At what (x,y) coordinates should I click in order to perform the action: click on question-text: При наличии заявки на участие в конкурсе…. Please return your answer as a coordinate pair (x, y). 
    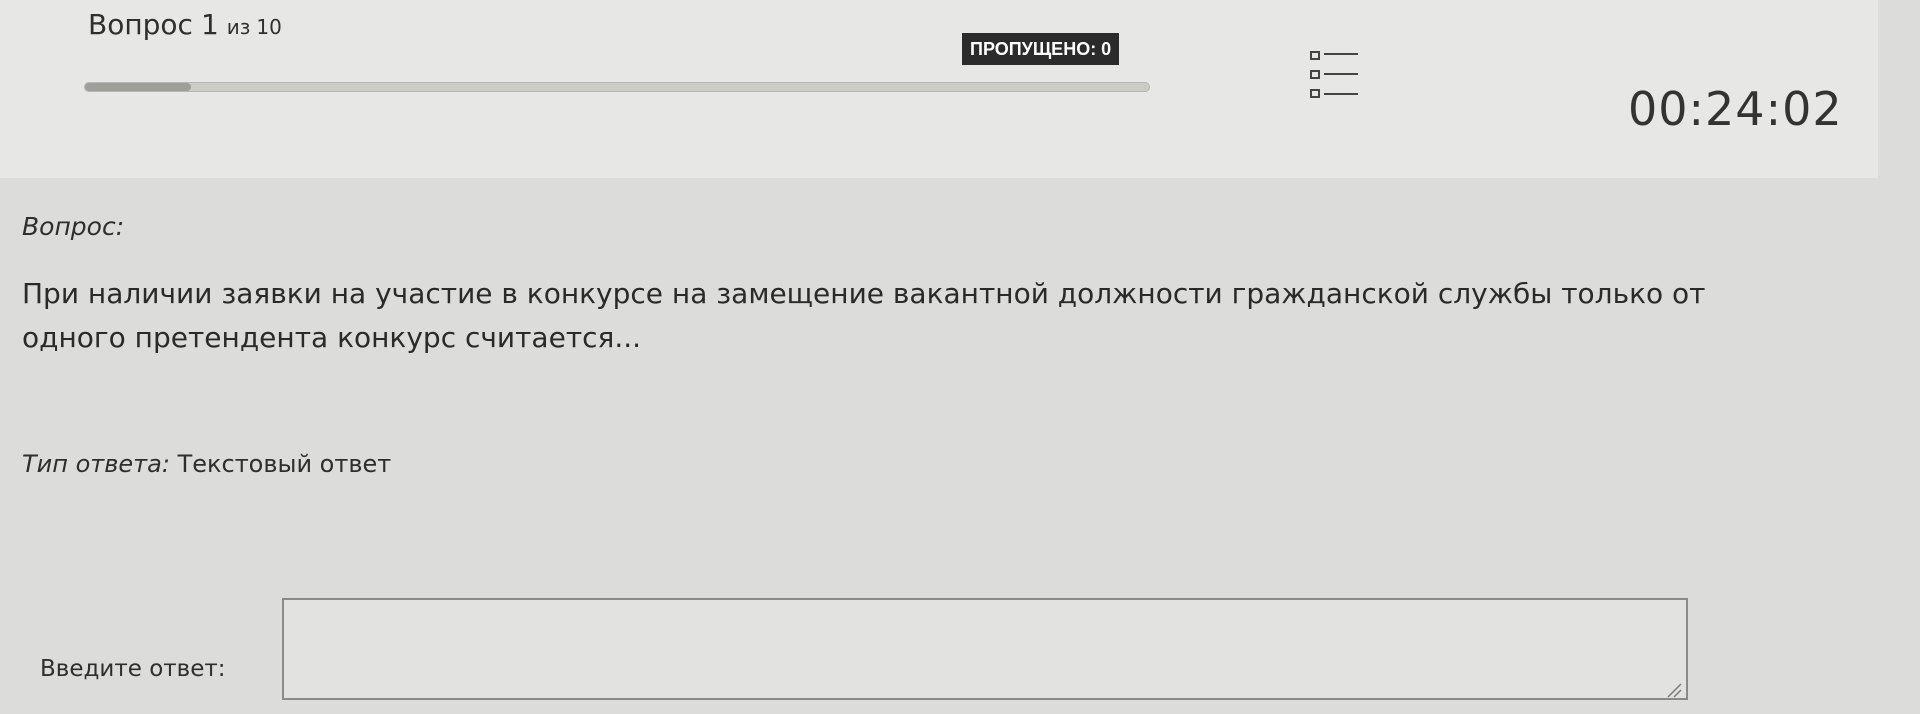
    Looking at the image, I should click on (864, 315).